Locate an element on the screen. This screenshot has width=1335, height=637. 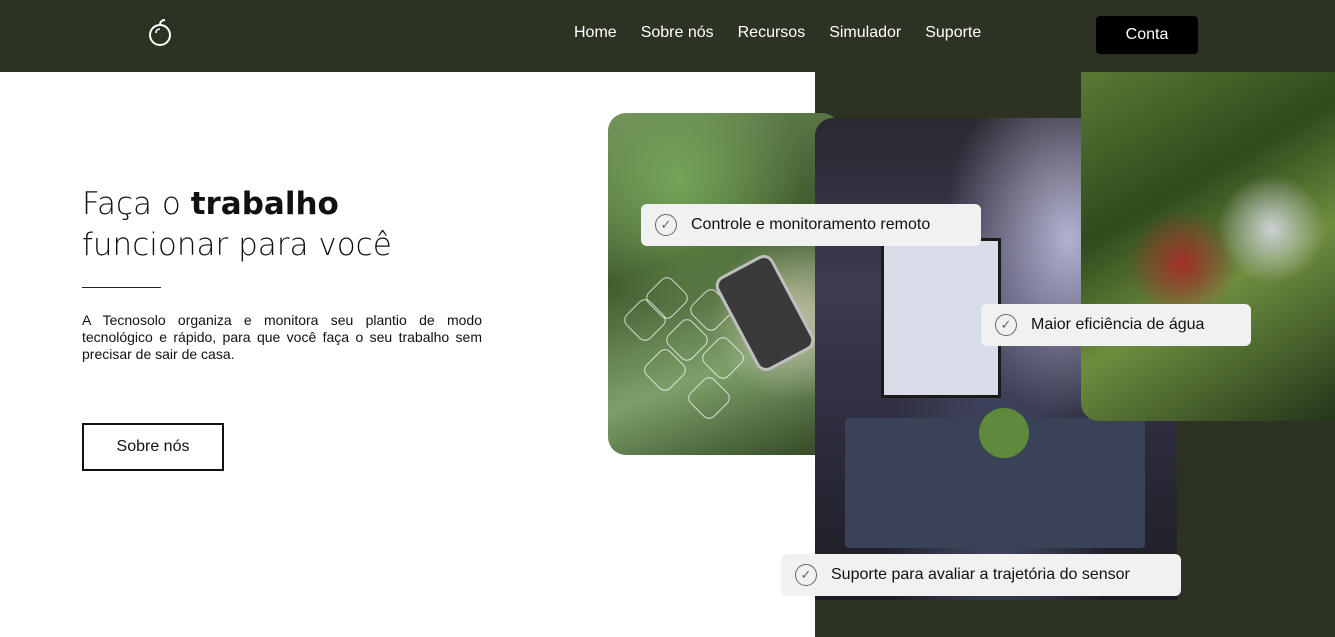
headline-line2: funcionar para você is located at coordinates (237, 245).